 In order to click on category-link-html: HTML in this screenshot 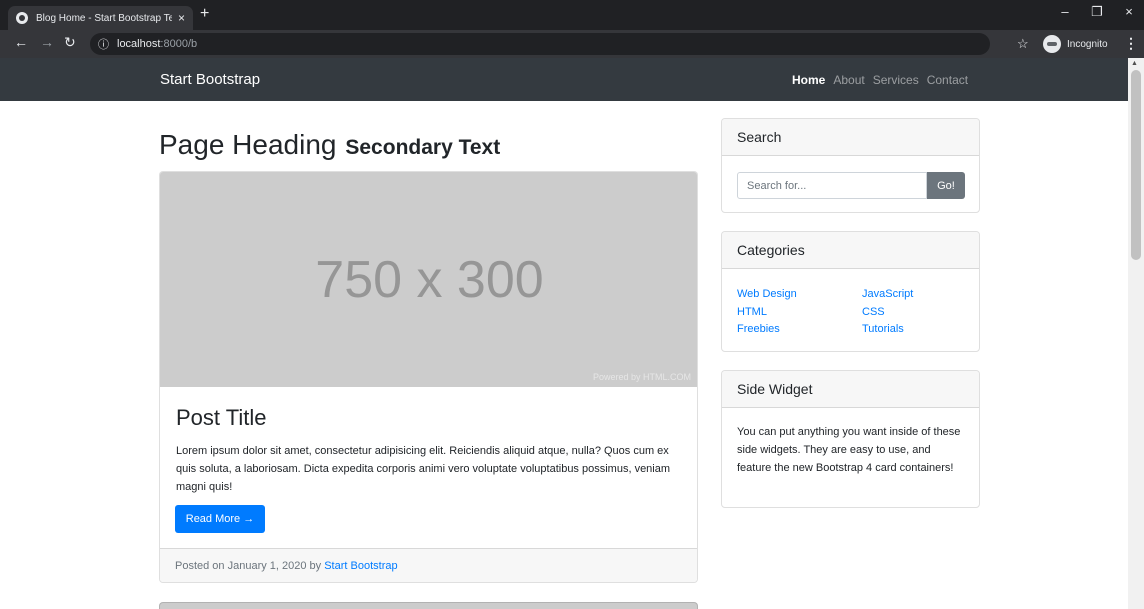, I will do `click(799, 313)`.